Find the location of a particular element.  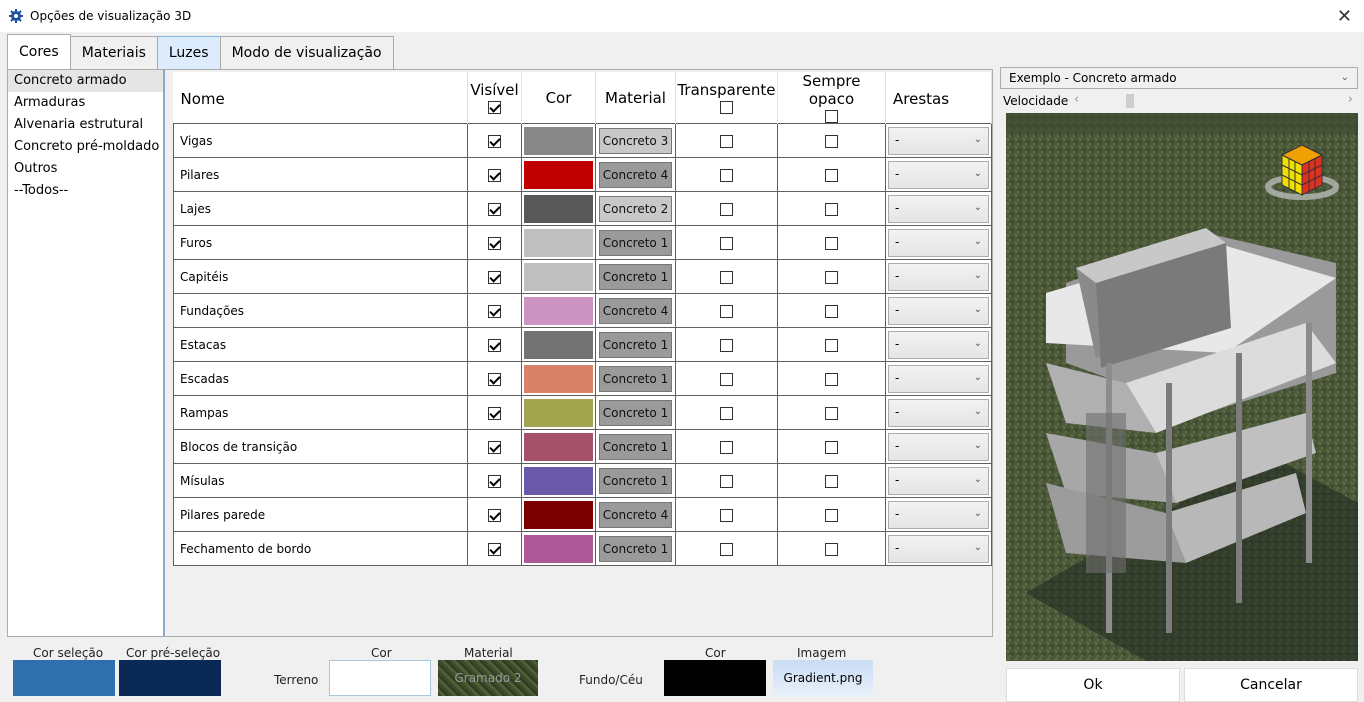

preselection-color-swatch is located at coordinates (170, 678).